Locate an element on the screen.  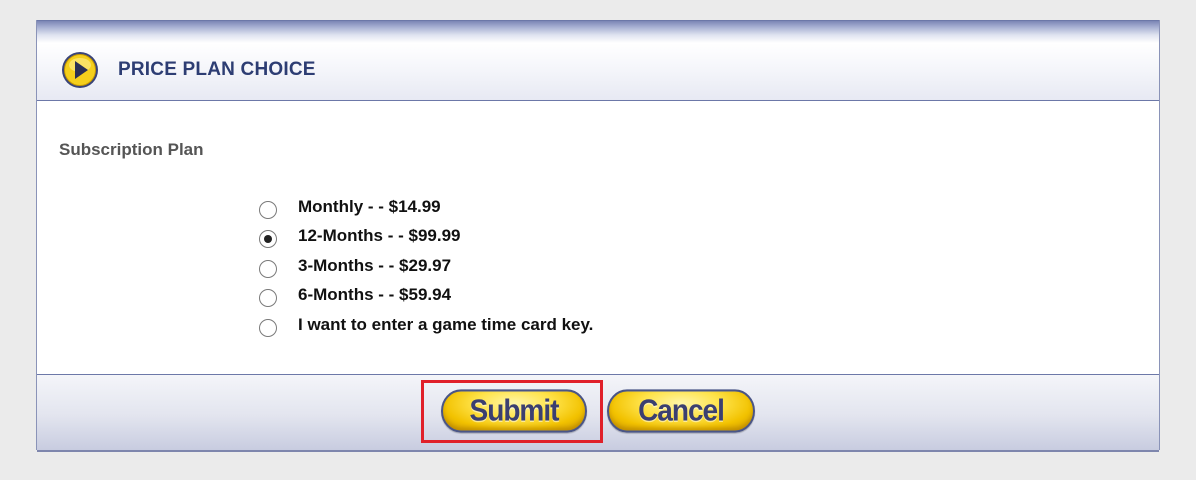
plan-option-label: Monthly - - $14.99 is located at coordinates (369, 207).